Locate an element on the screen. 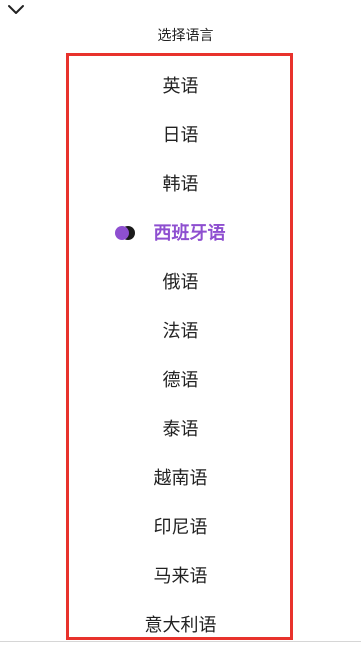 The width and height of the screenshot is (361, 650). language-item-english: 英语 is located at coordinates (180, 86).